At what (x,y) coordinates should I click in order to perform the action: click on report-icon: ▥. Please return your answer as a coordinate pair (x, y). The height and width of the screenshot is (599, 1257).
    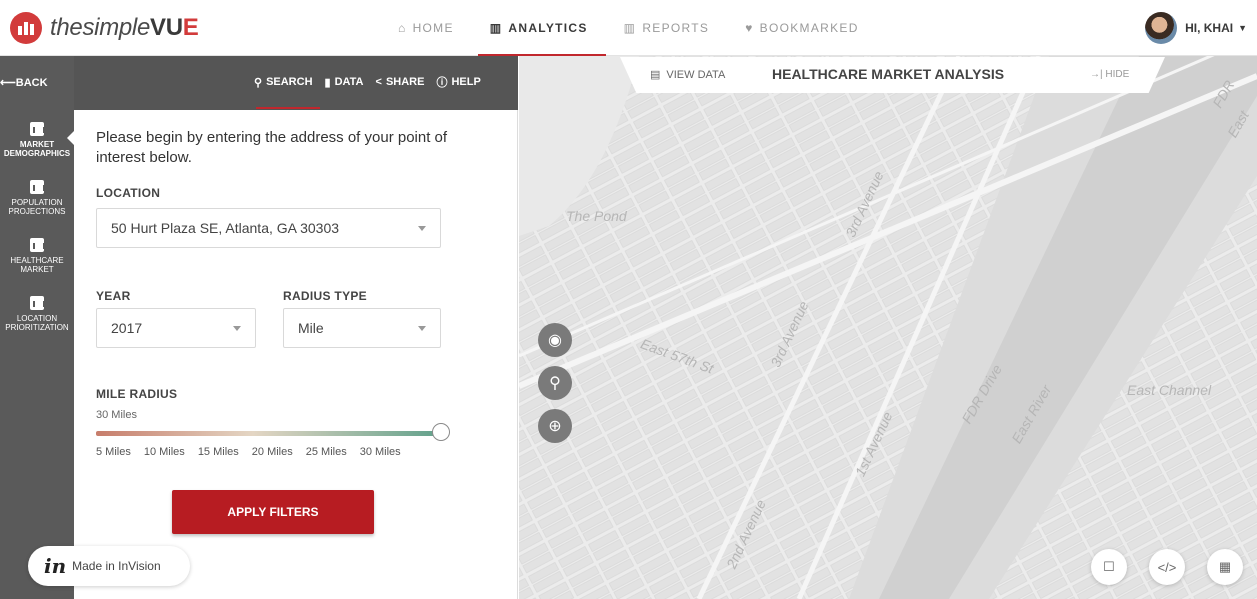
    Looking at the image, I should click on (630, 28).